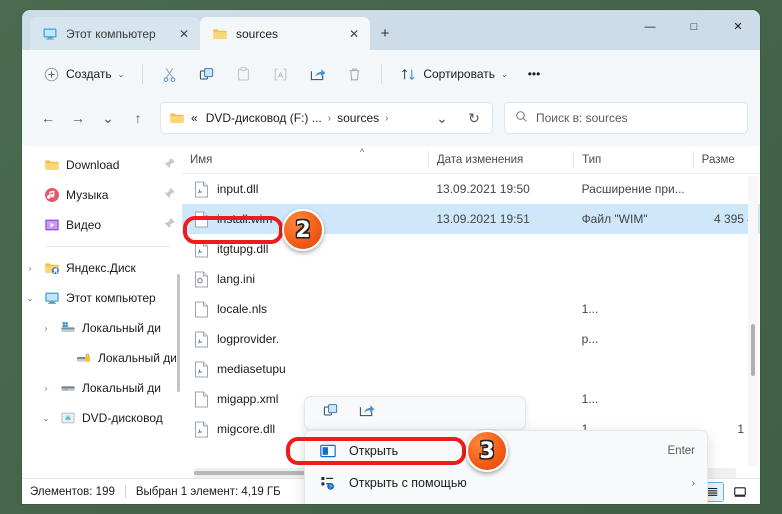  I want to click on new-tab-button: +, so click(385, 33).